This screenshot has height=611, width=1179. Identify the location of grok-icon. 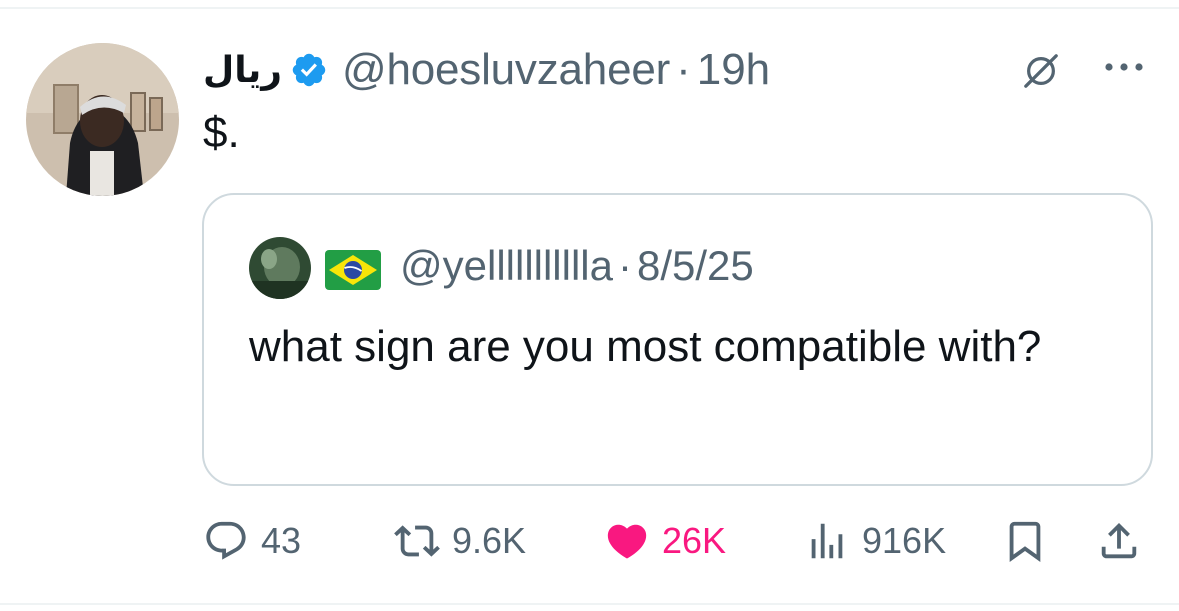
(1041, 71).